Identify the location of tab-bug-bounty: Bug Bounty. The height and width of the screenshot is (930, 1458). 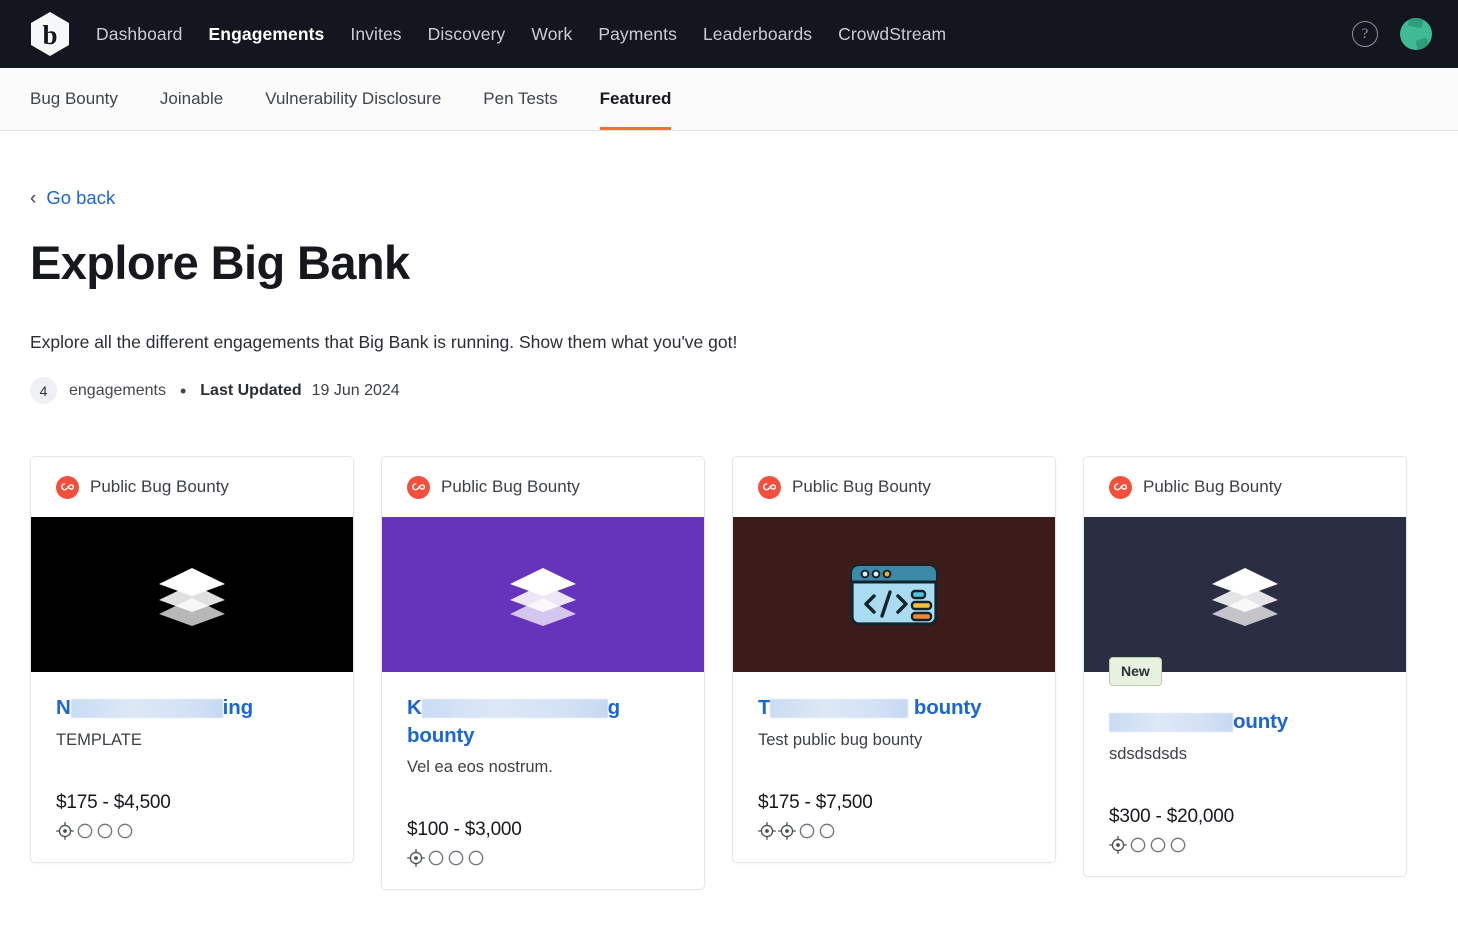
(84, 99).